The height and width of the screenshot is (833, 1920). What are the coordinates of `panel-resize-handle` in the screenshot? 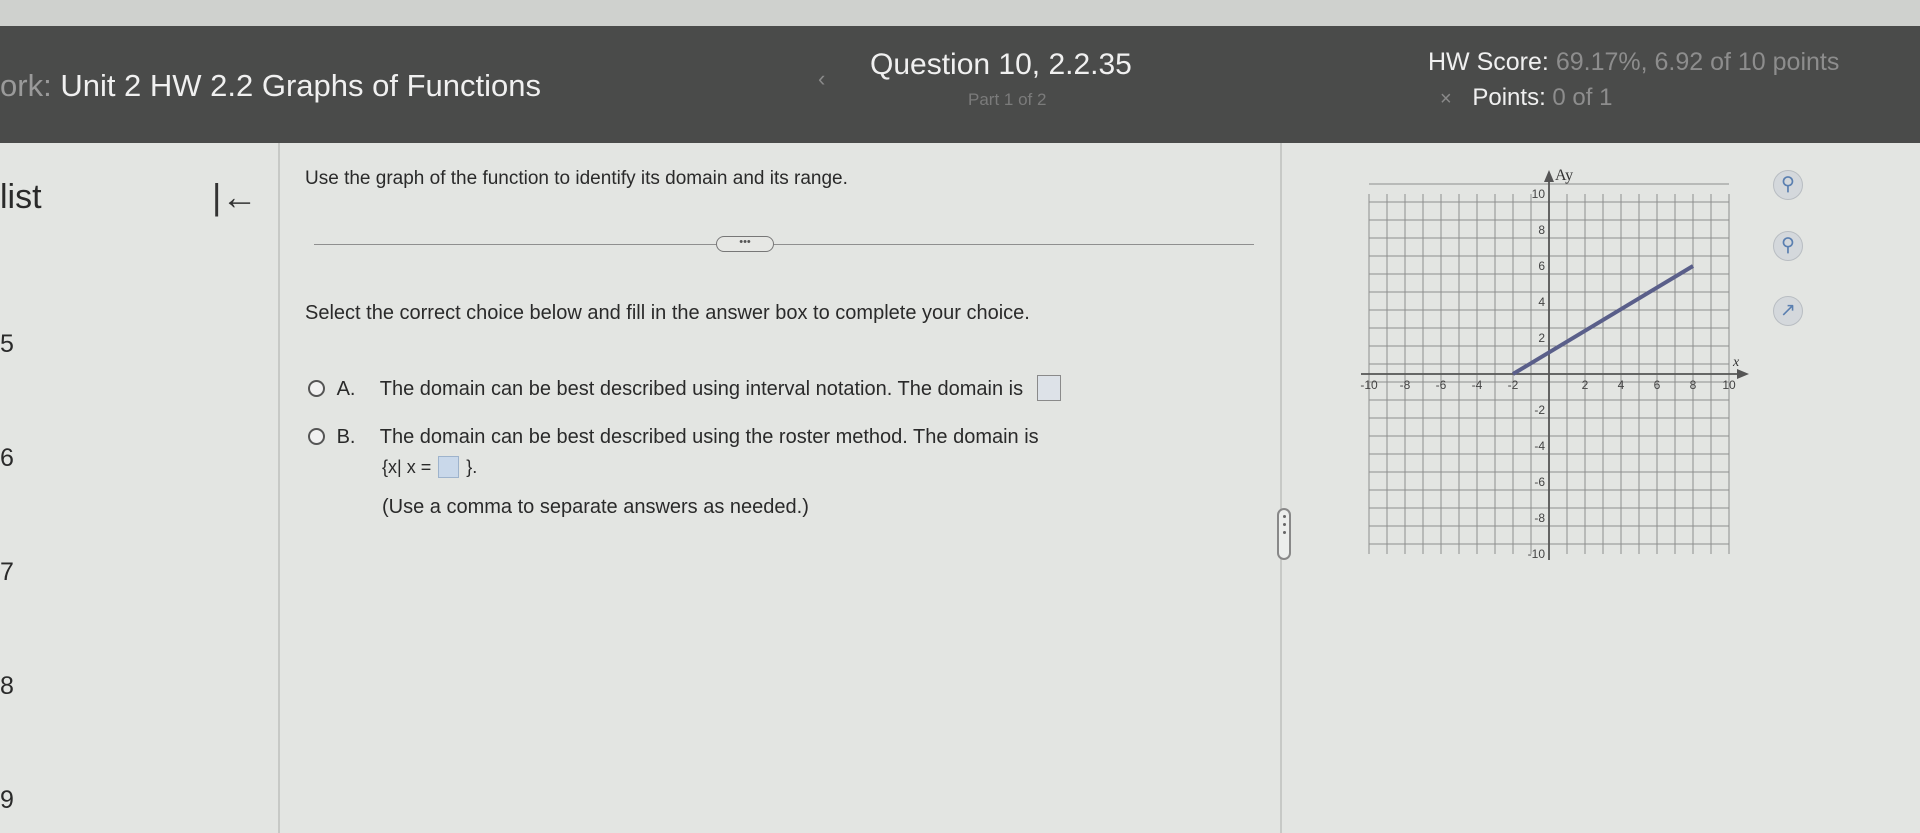 It's located at (1284, 534).